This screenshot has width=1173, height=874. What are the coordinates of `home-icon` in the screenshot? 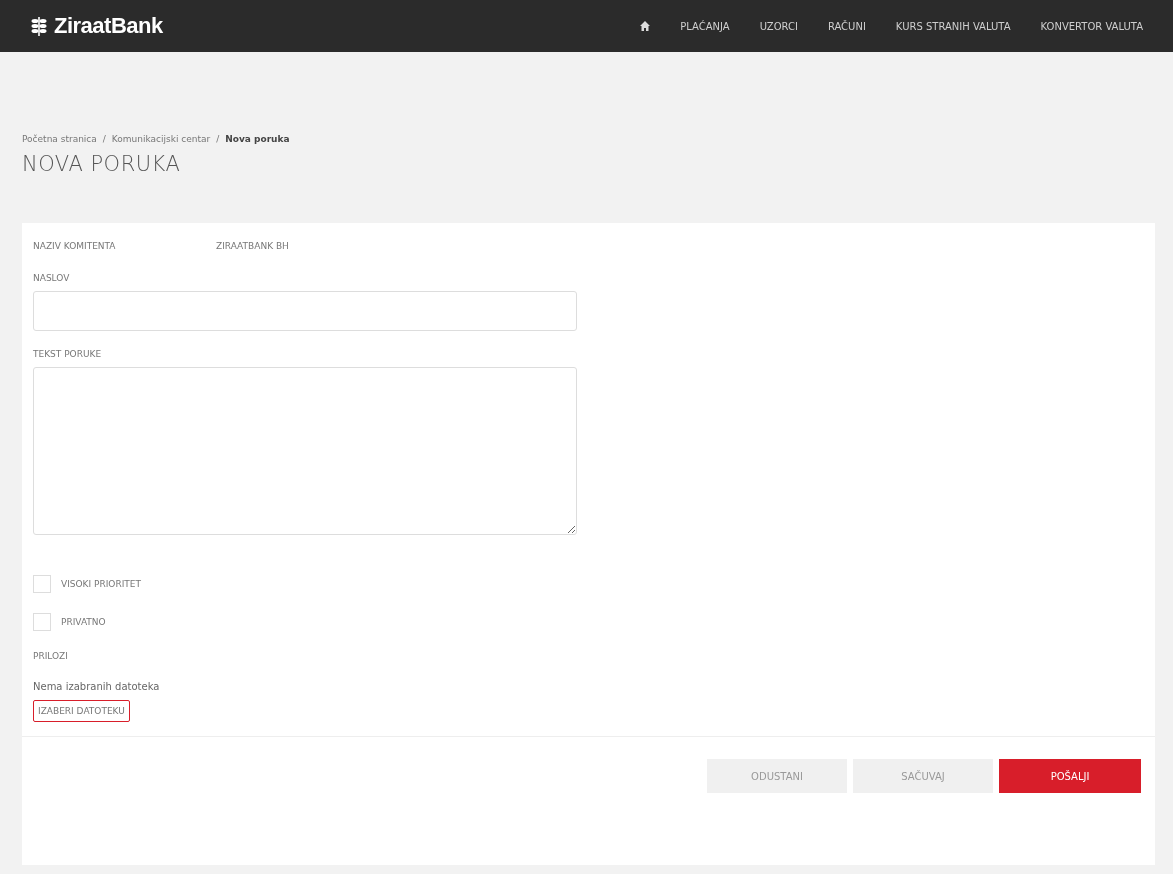 It's located at (645, 26).